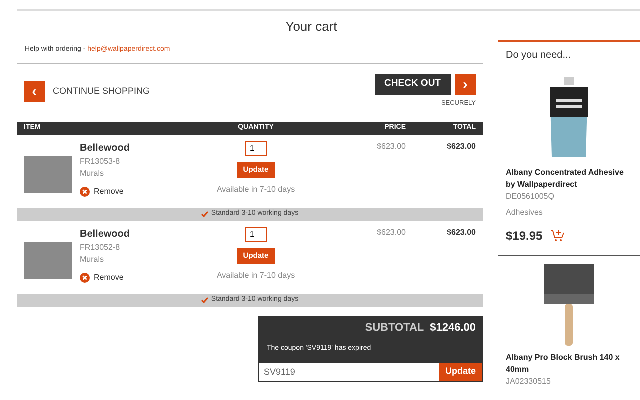 This screenshot has height=400, width=640. What do you see at coordinates (529, 382) in the screenshot?
I see `product-code: JA02330515` at bounding box center [529, 382].